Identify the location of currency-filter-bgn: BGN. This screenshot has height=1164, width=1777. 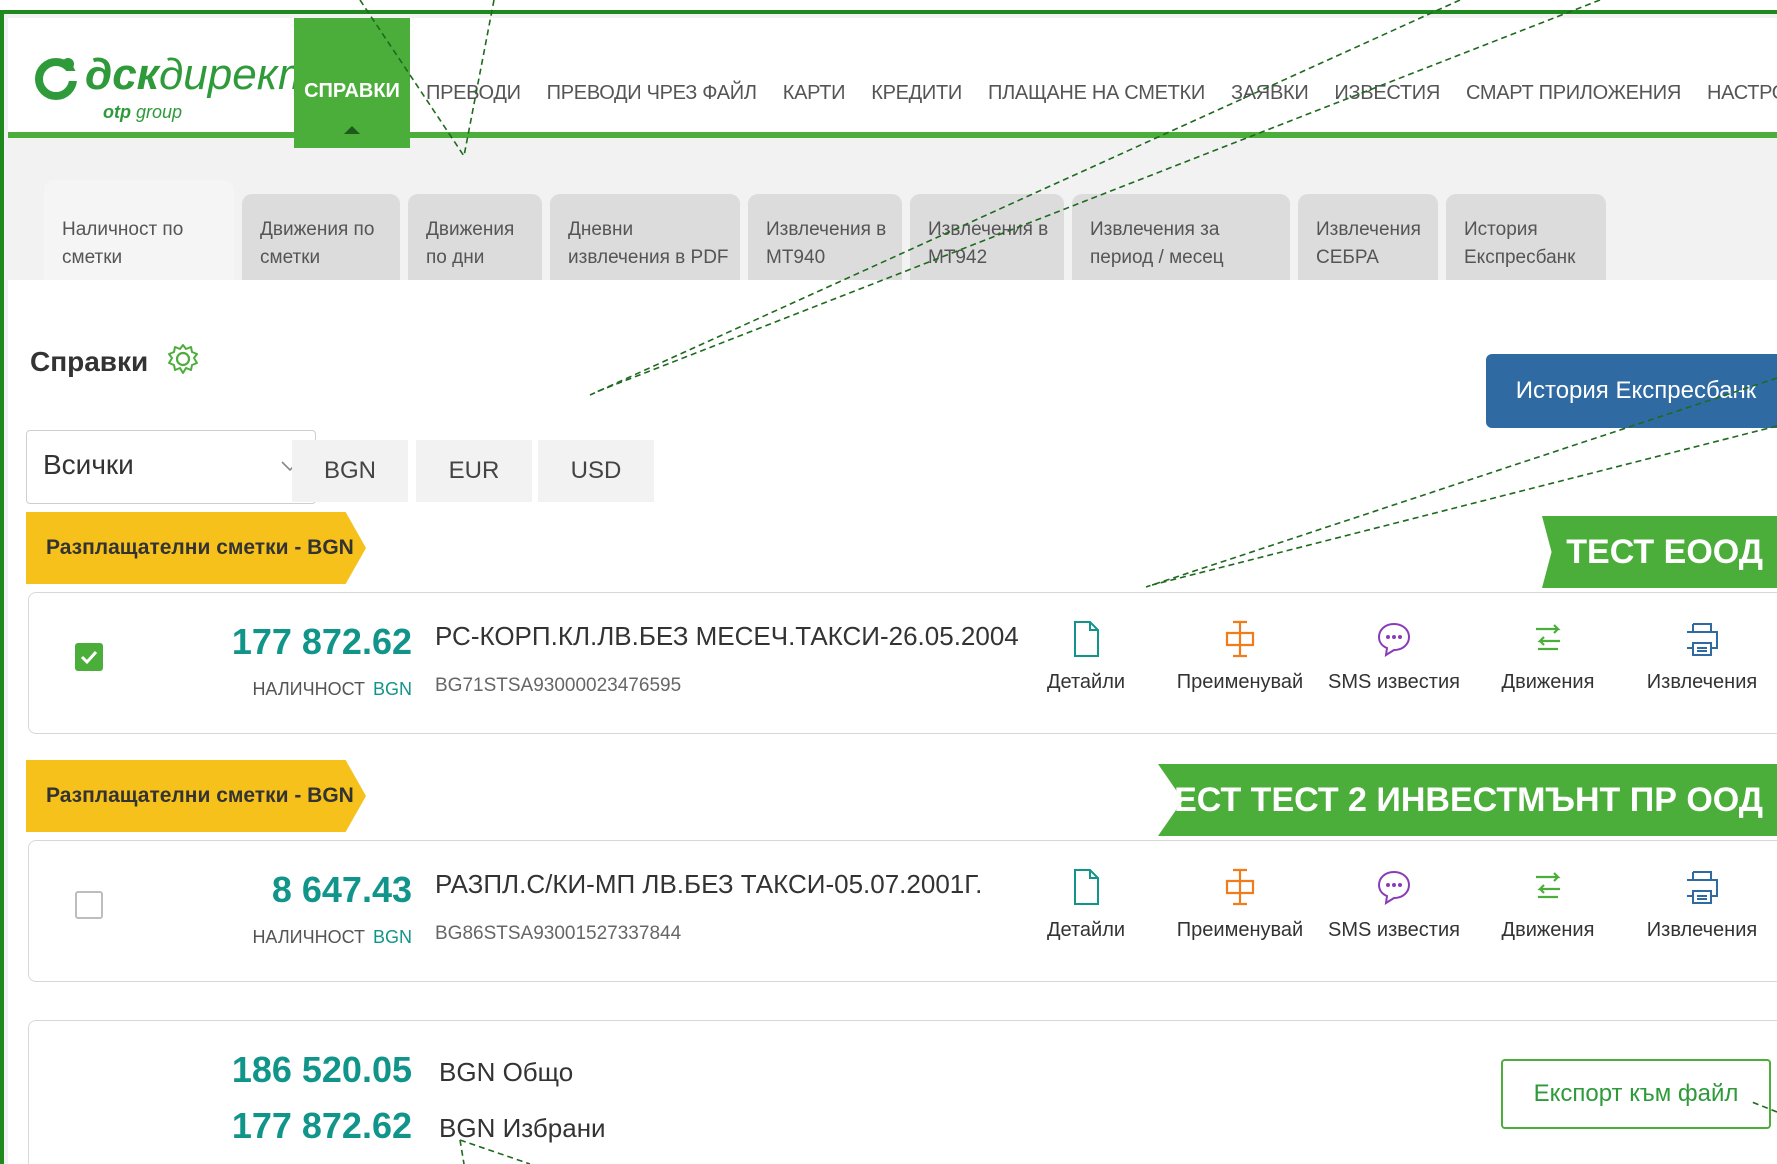
(350, 471).